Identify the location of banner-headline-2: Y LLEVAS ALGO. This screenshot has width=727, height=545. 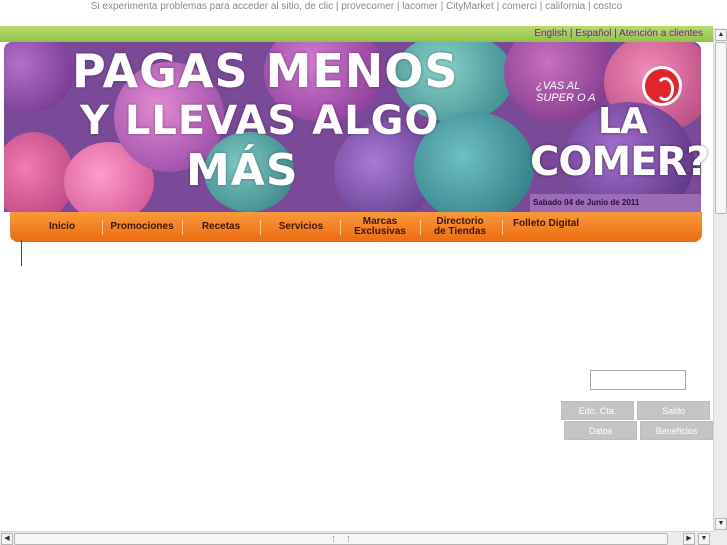
(260, 121).